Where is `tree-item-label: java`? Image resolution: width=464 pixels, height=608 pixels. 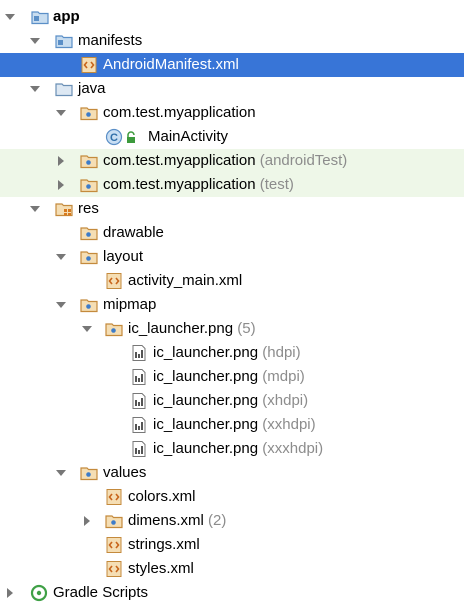 tree-item-label: java is located at coordinates (92, 88).